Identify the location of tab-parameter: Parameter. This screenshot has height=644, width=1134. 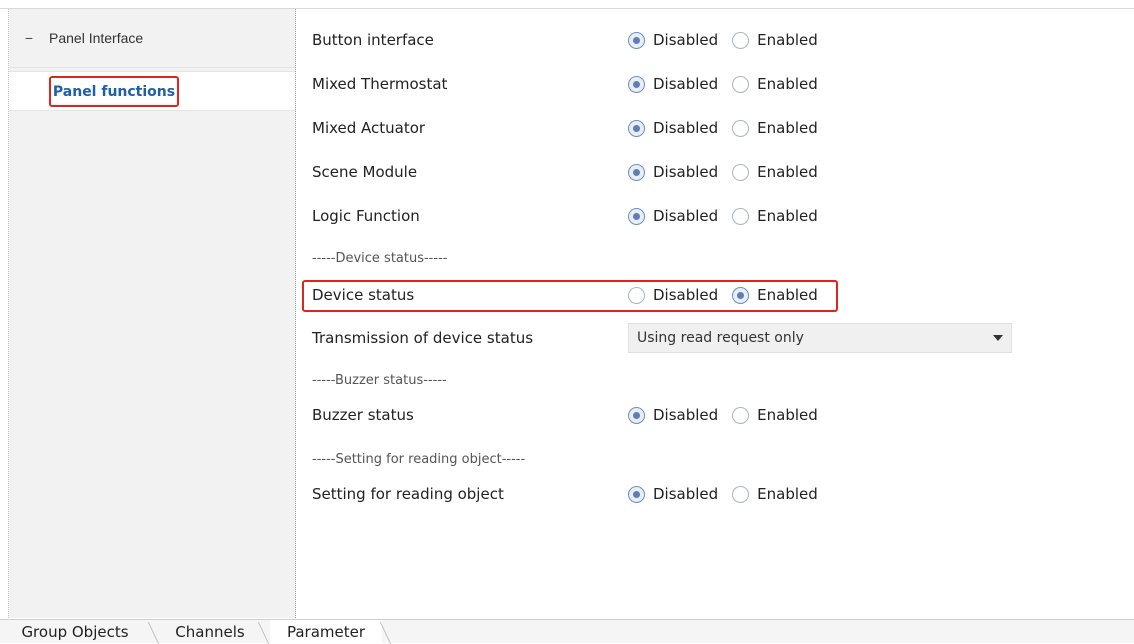
(326, 632).